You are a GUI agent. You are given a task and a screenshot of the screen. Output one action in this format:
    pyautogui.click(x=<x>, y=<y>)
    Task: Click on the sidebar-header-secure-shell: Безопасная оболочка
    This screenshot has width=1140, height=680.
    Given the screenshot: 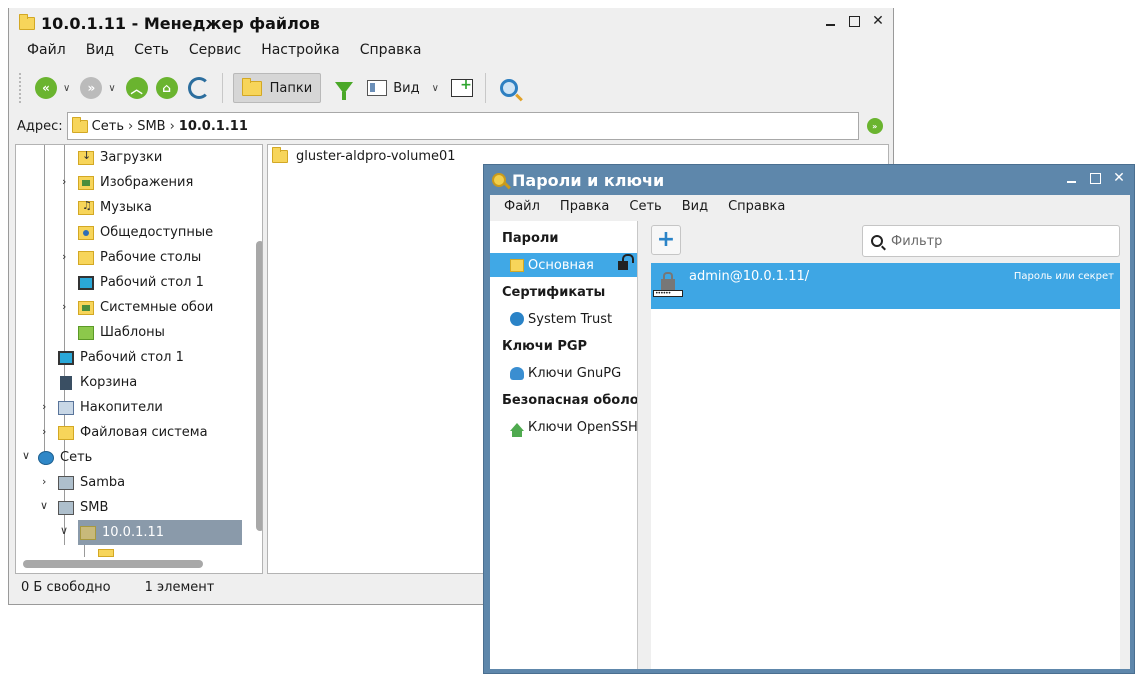 What is the action you would take?
    pyautogui.click(x=570, y=400)
    